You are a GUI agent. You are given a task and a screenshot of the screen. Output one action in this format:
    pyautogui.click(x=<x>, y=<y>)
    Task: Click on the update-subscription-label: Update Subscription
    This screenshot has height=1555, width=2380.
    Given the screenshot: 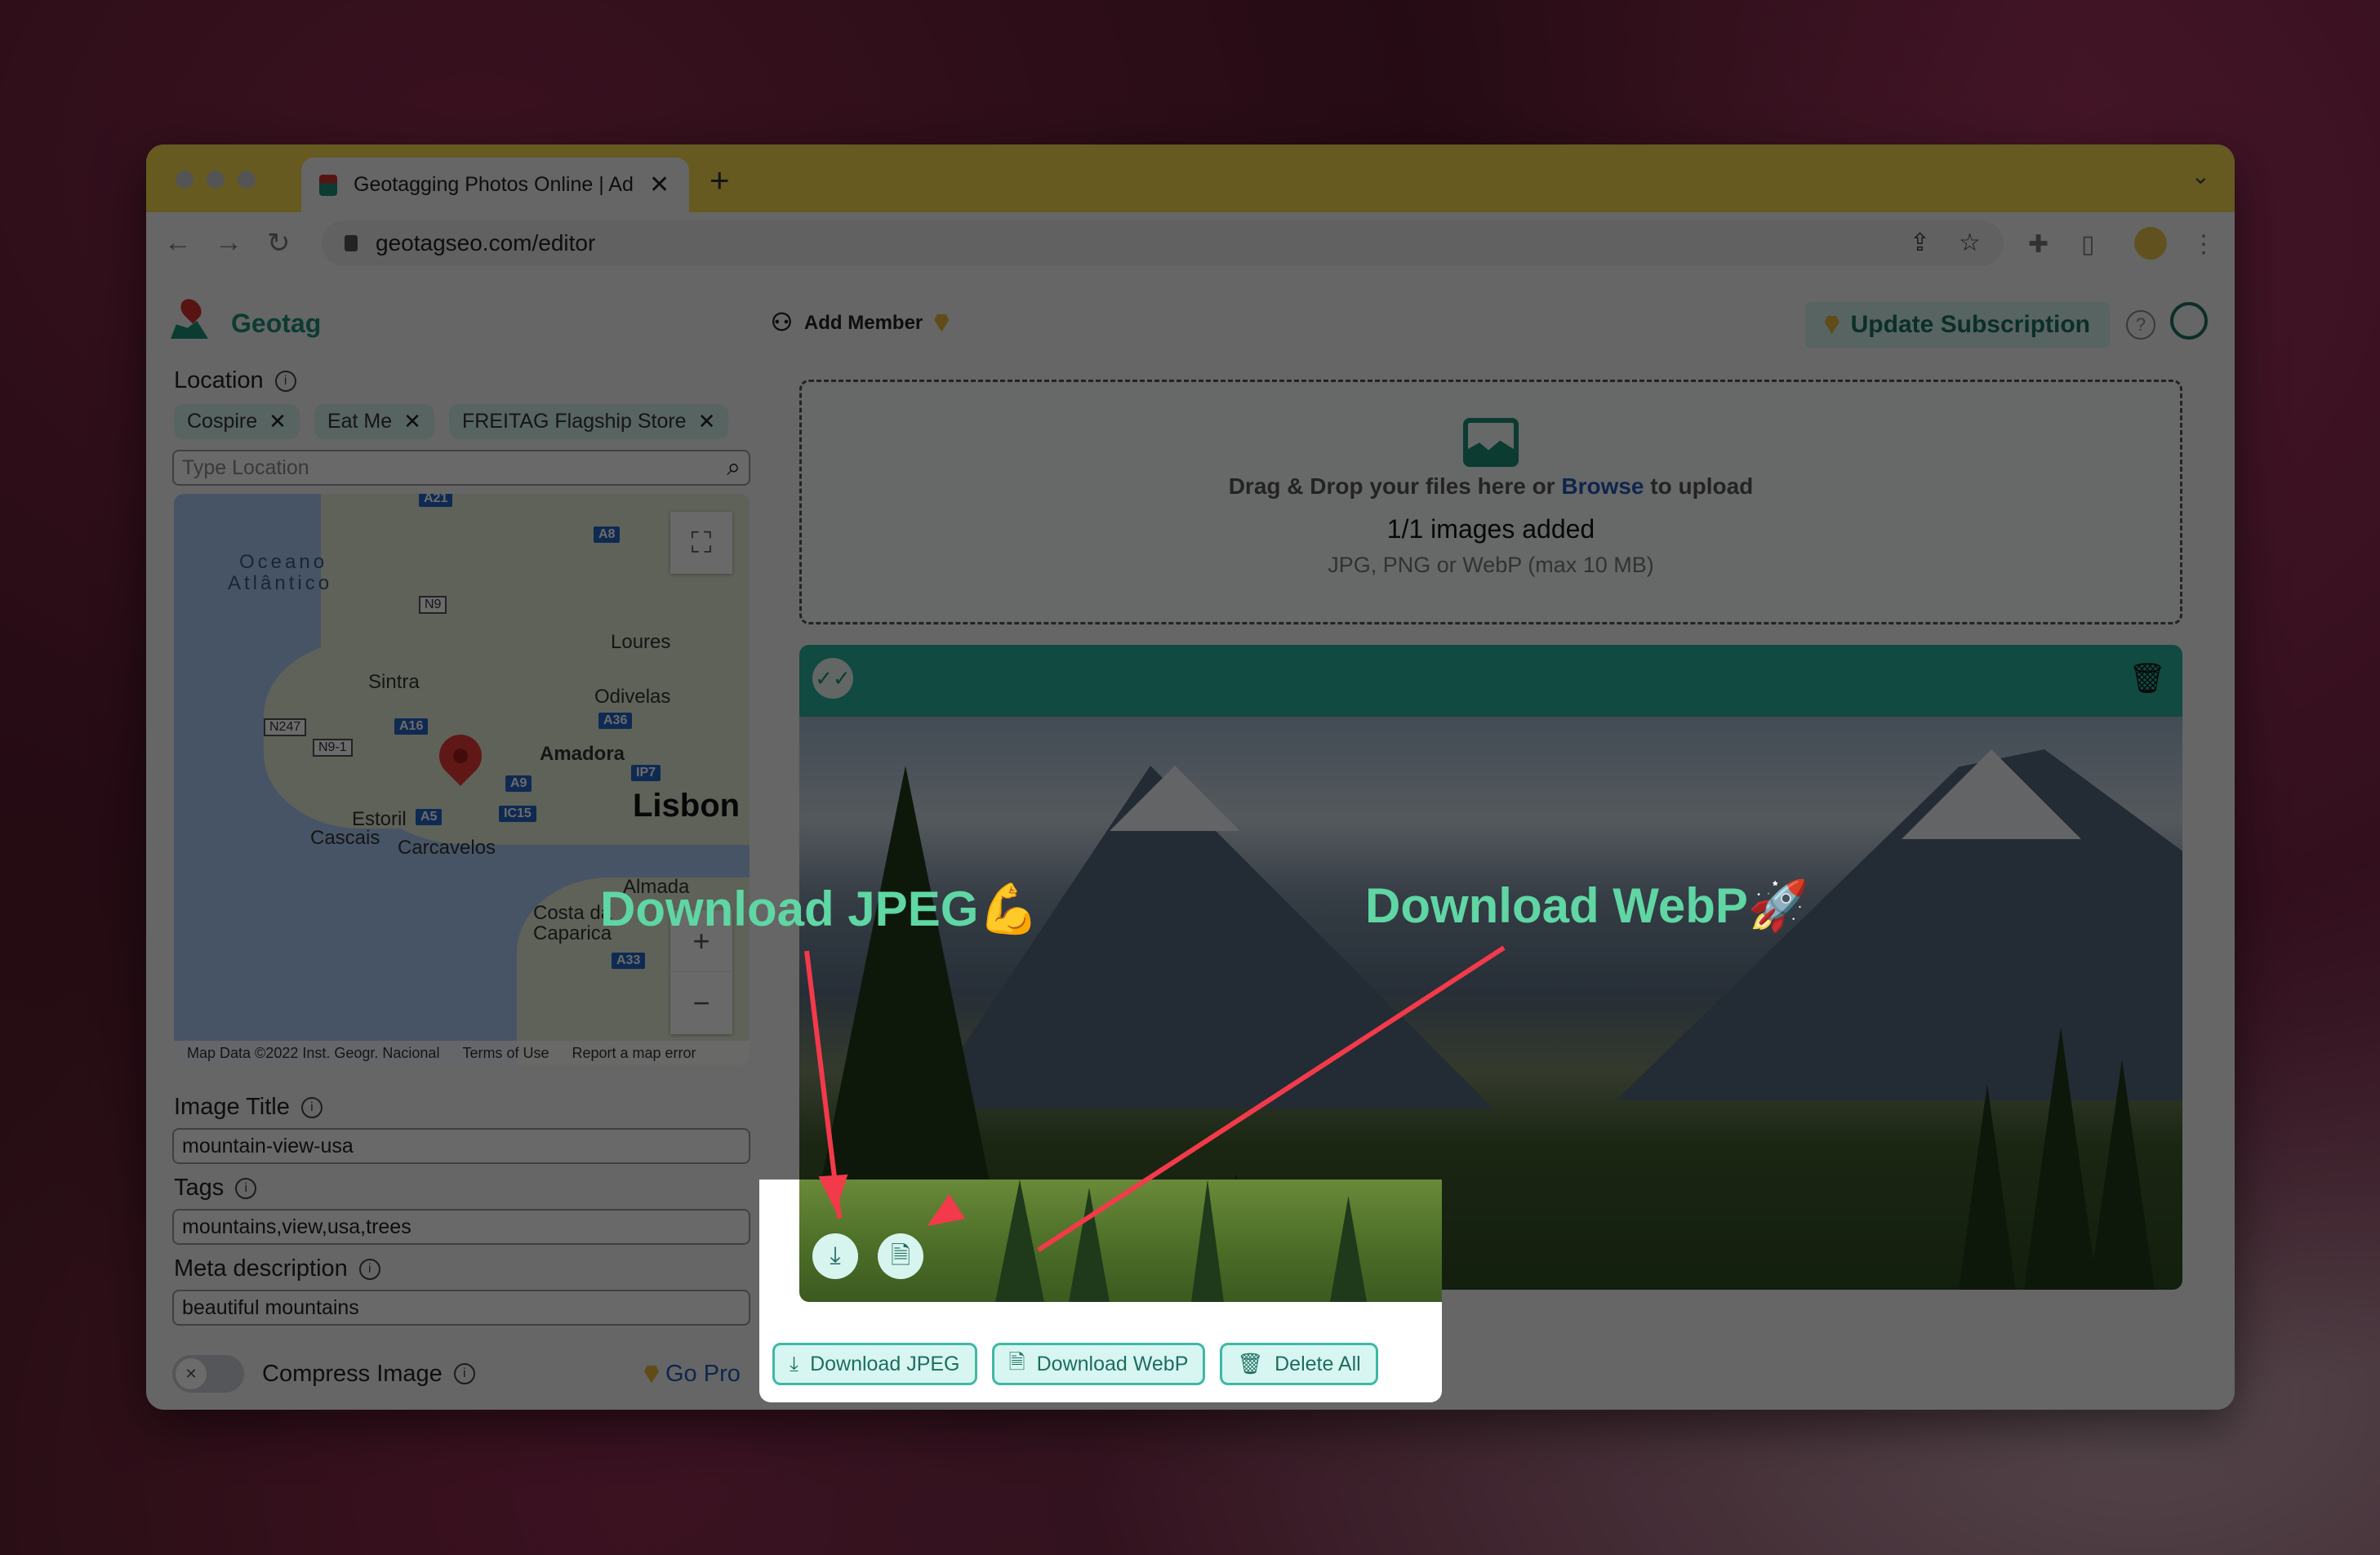 What is the action you would take?
    pyautogui.click(x=1970, y=324)
    